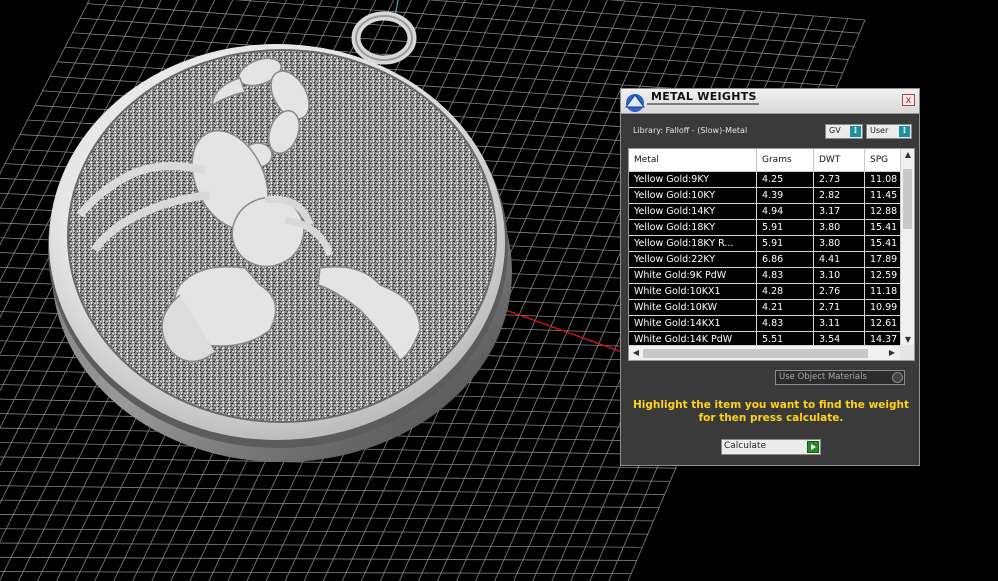 This screenshot has height=581, width=998. I want to click on table-row: Yellow Gold:22KY 6.86 4.41 17.89, so click(771, 260).